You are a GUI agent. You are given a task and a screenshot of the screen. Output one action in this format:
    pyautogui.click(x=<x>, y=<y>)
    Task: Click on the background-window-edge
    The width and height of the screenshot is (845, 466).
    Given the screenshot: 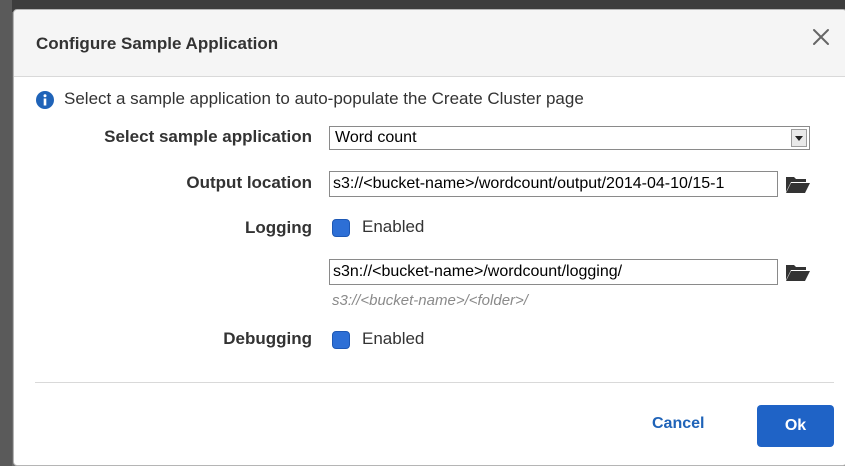 What is the action you would take?
    pyautogui.click(x=6, y=233)
    